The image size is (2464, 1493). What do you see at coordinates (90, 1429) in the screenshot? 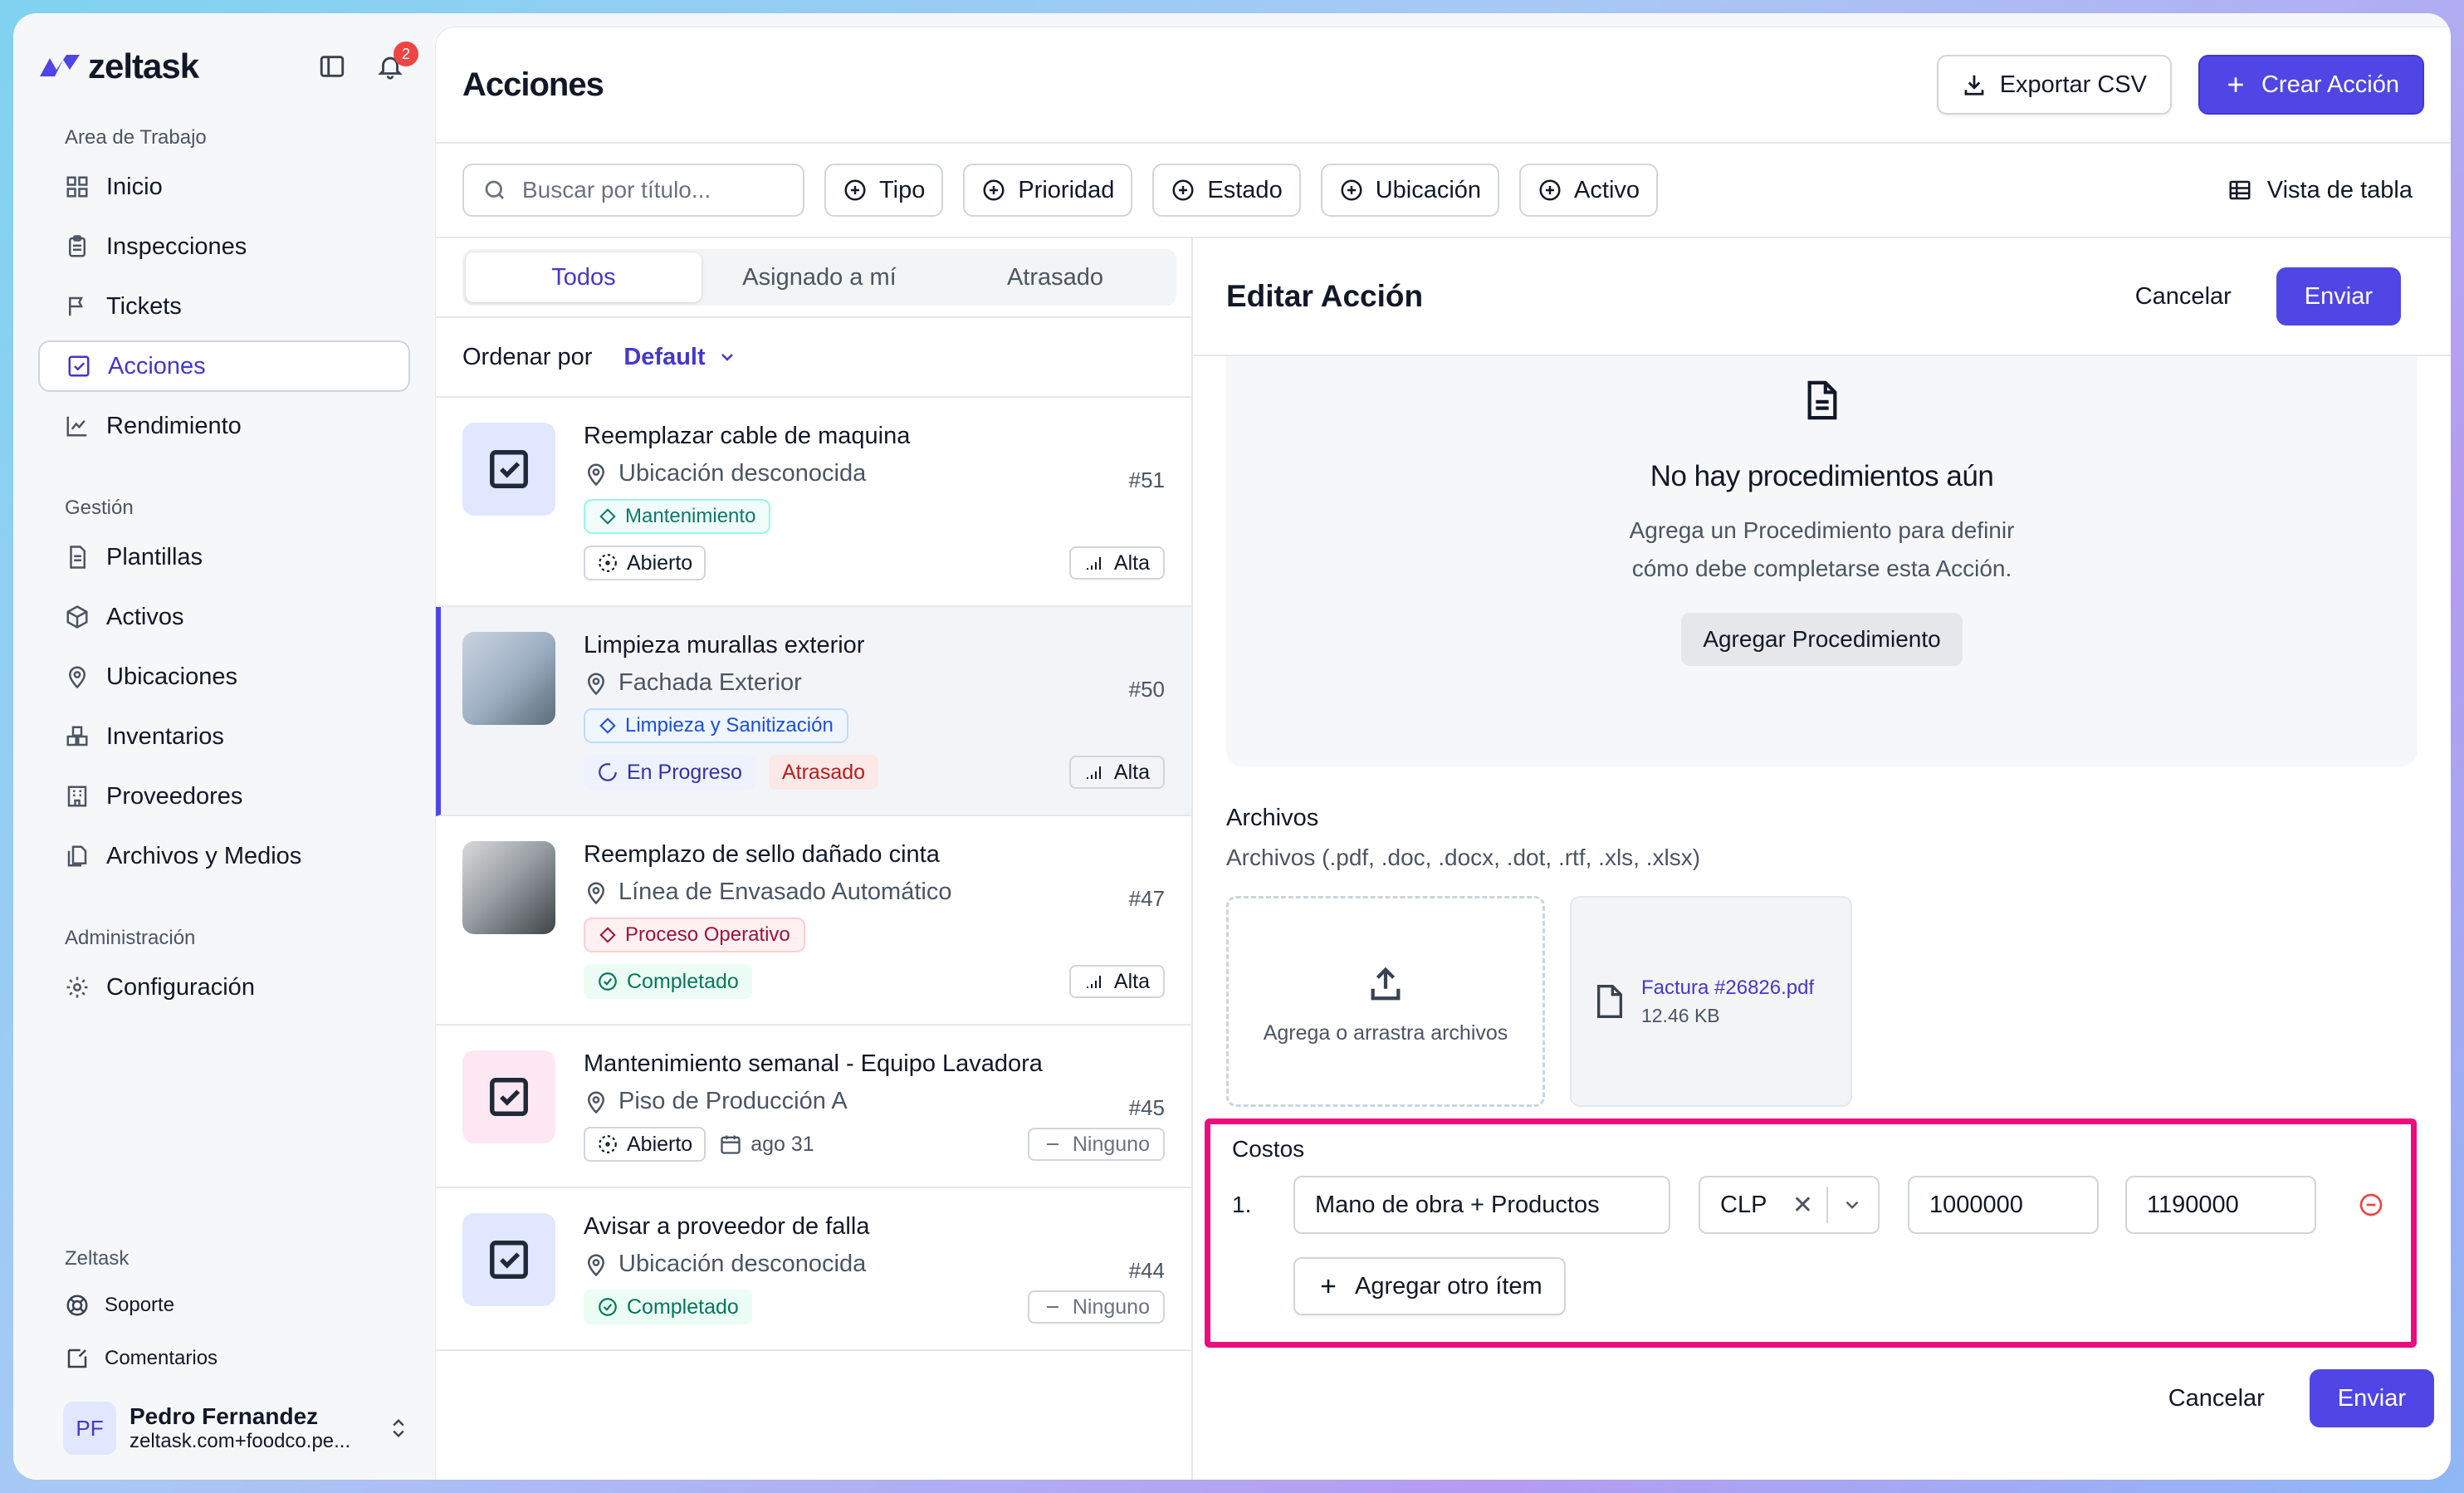
I see `avatar: PF` at bounding box center [90, 1429].